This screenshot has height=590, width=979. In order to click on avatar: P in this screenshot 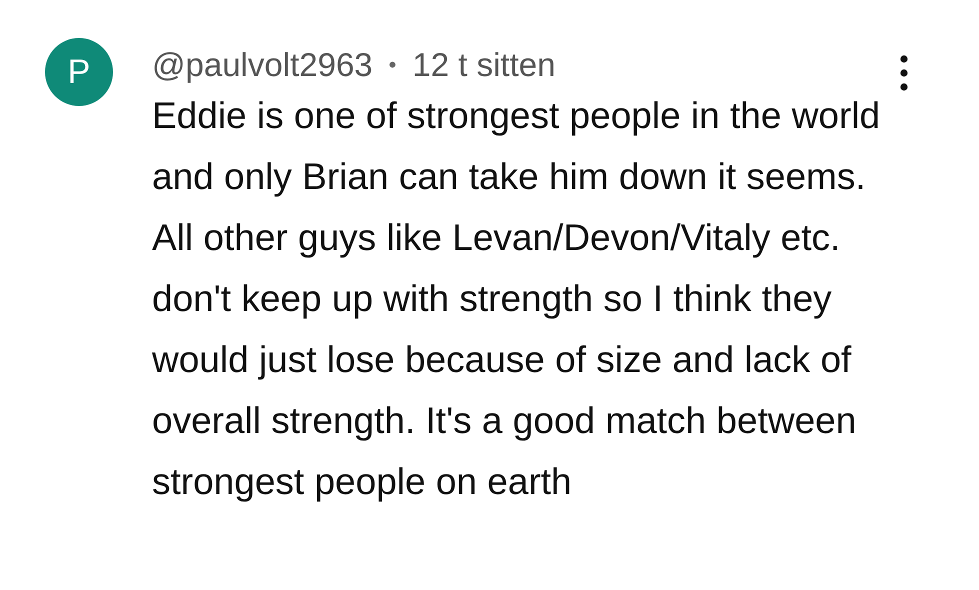, I will do `click(79, 72)`.